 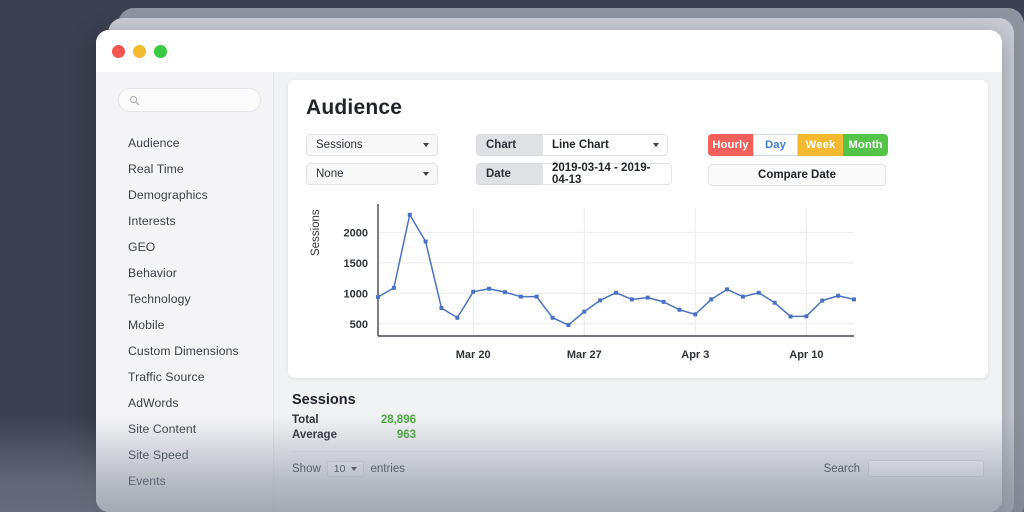 I want to click on minimize-icon, so click(x=139, y=51).